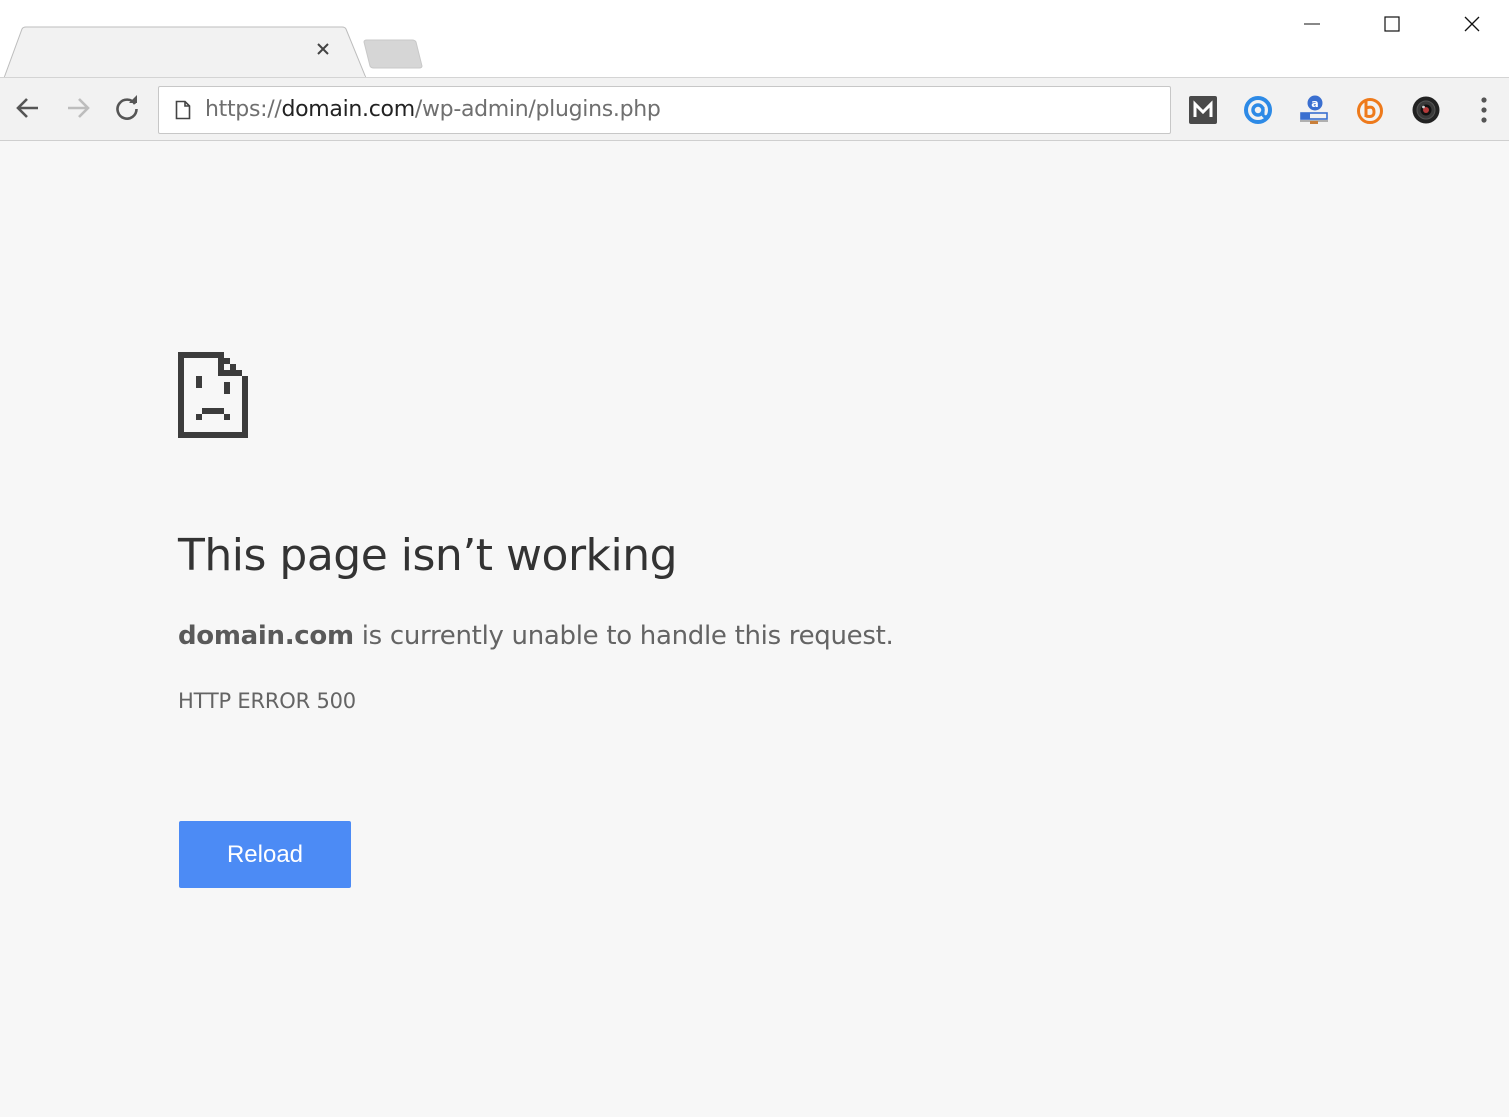  Describe the element at coordinates (190, 52) in the screenshot. I see `browser-tab` at that location.